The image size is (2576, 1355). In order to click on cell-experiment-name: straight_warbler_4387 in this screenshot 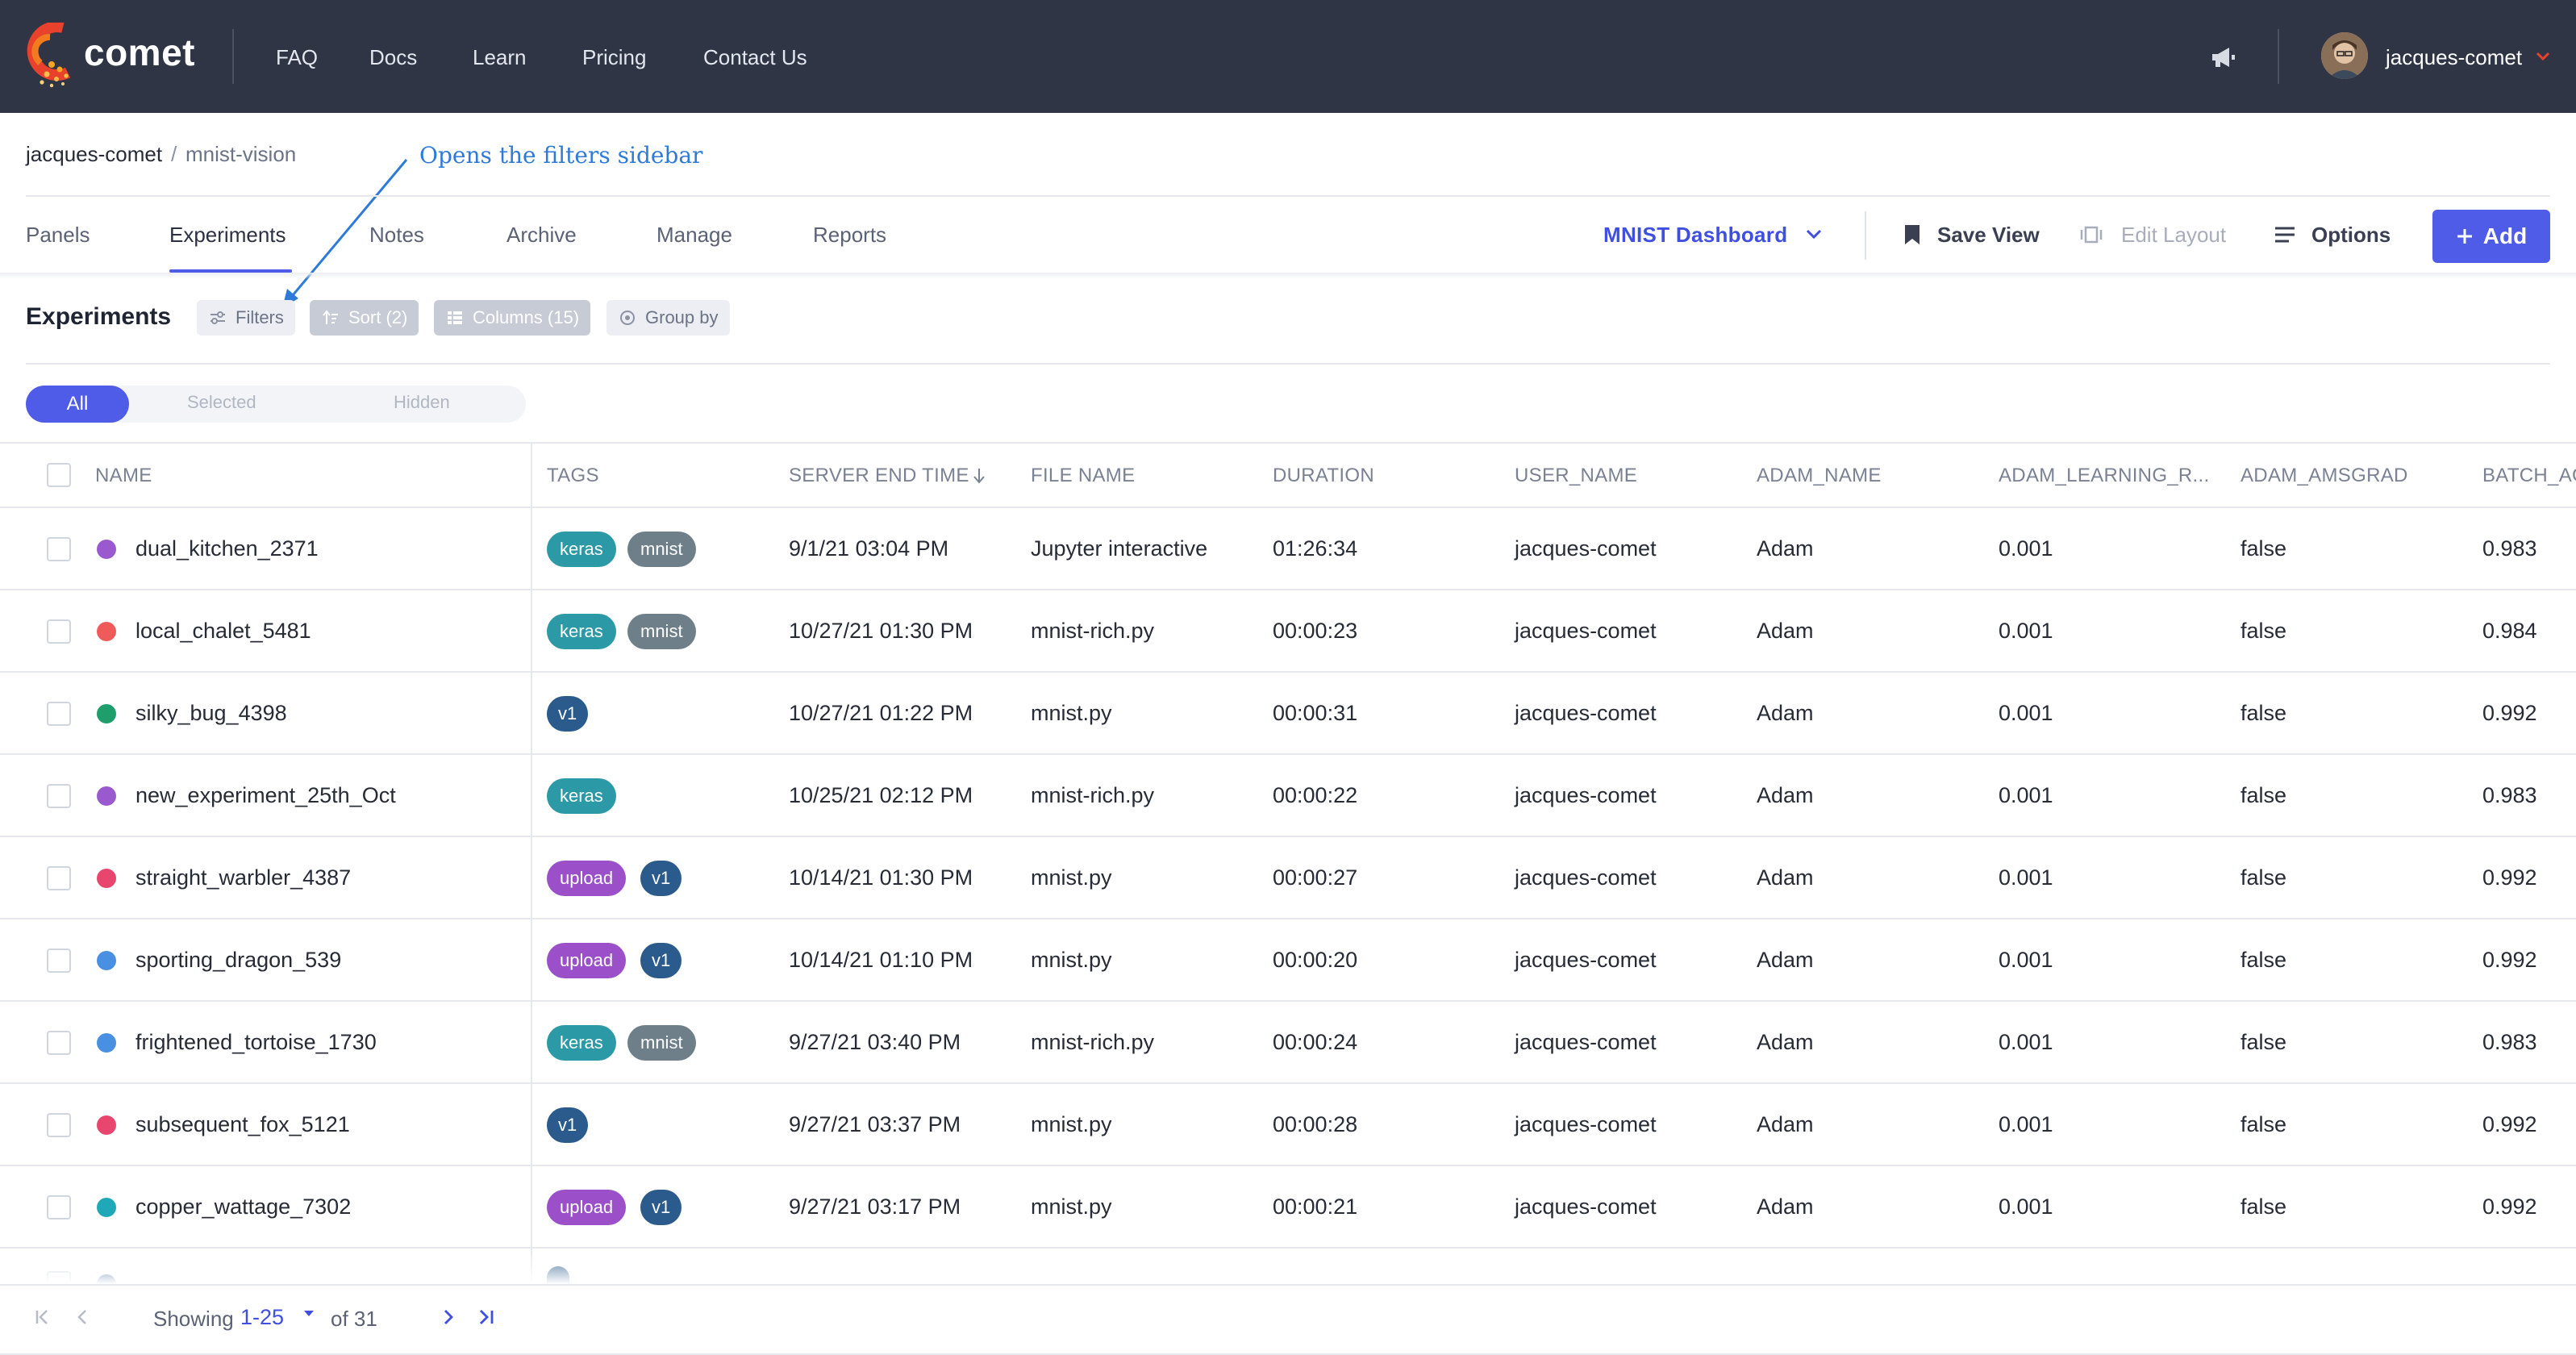, I will do `click(243, 877)`.